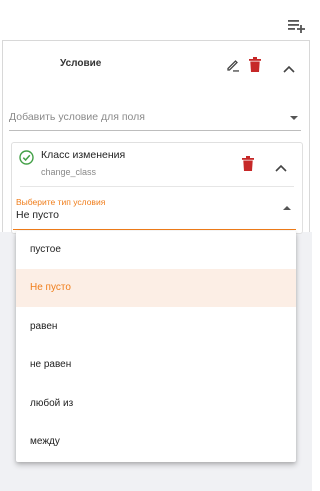  I want to click on card-subtitle: change_class, so click(69, 172).